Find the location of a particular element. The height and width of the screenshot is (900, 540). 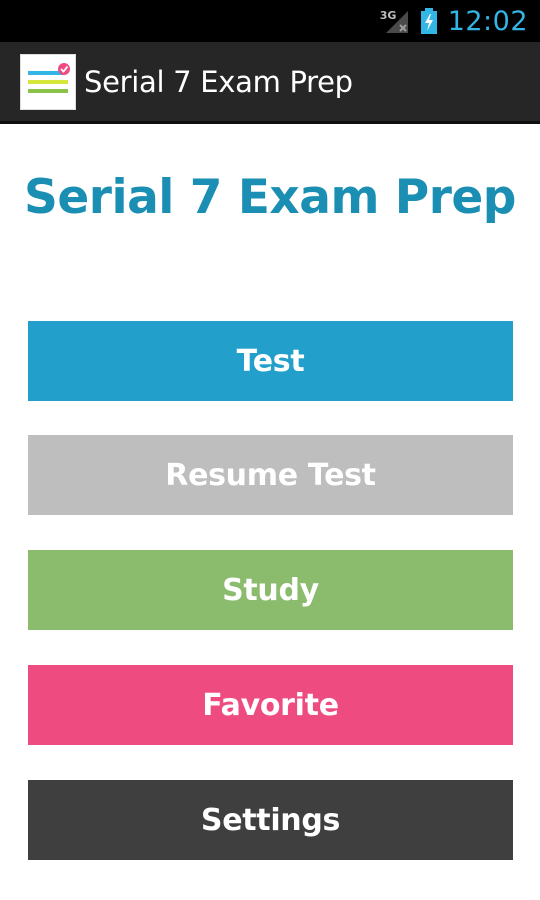

action-bar: Serial 7 Exam Prep is located at coordinates (270, 83).